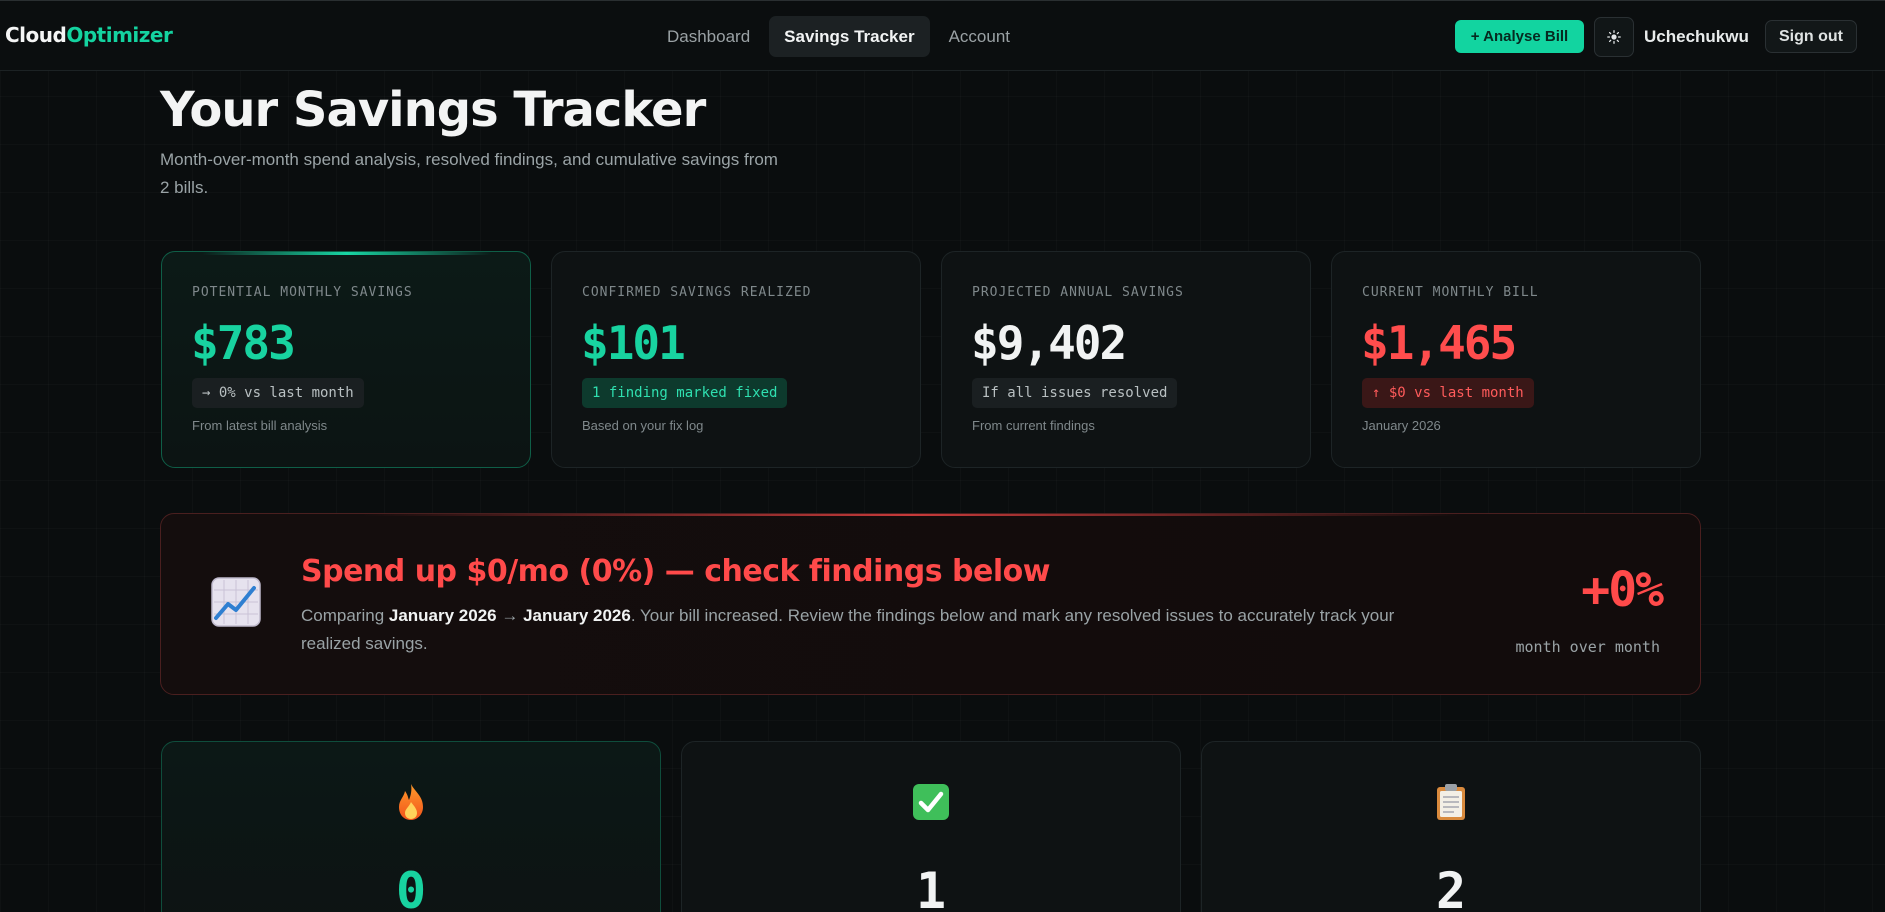 This screenshot has width=1885, height=912. Describe the element at coordinates (442, 615) in the screenshot. I see `from-month: January 2026` at that location.